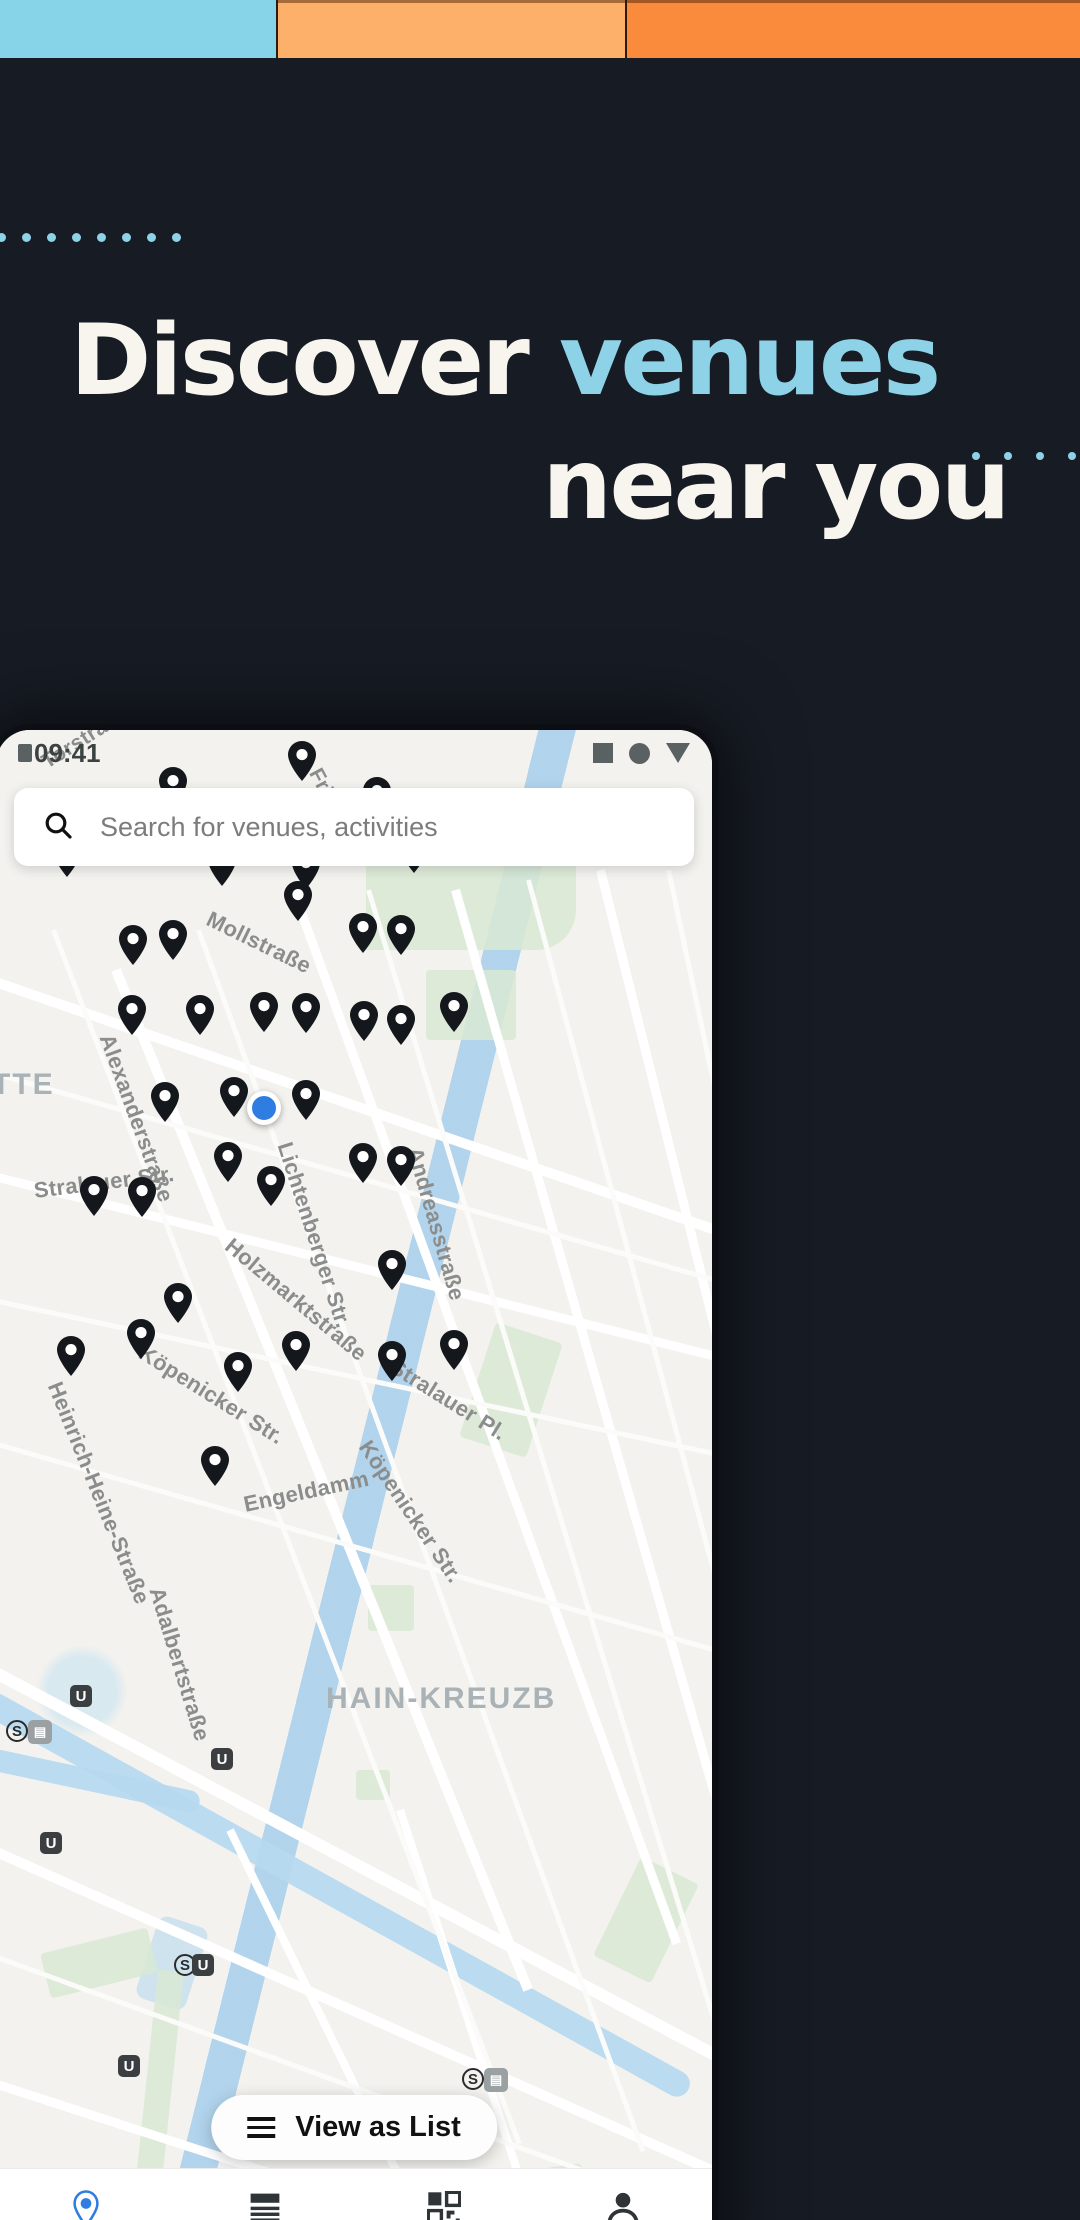 Image resolution: width=1080 pixels, height=2220 pixels. I want to click on headline-line-1: Discover venues, so click(540, 361).